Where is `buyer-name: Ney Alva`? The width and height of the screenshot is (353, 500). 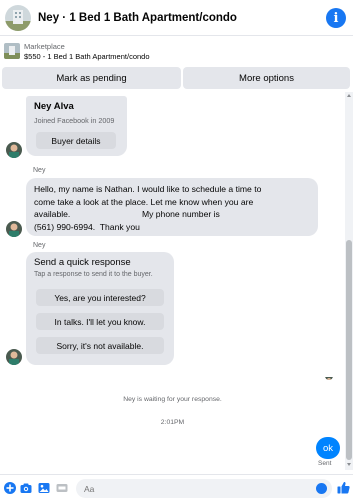
buyer-name: Ney Alva is located at coordinates (54, 106).